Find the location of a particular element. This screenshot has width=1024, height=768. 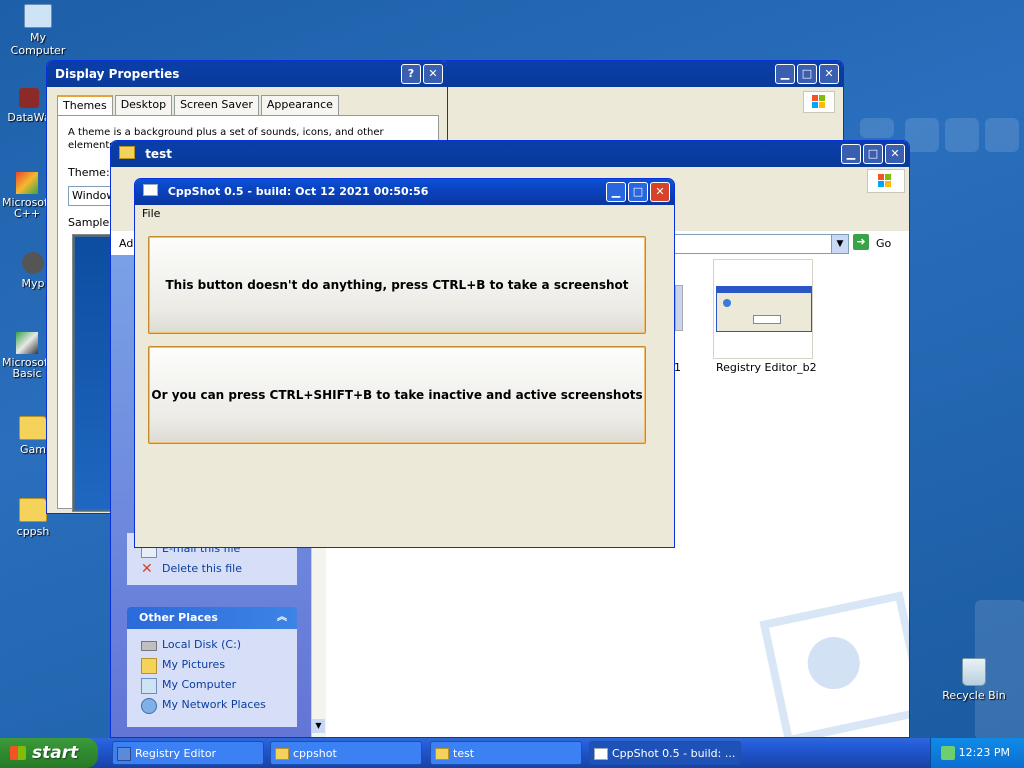

tab-screen-saver: Screen Saver is located at coordinates (216, 105).